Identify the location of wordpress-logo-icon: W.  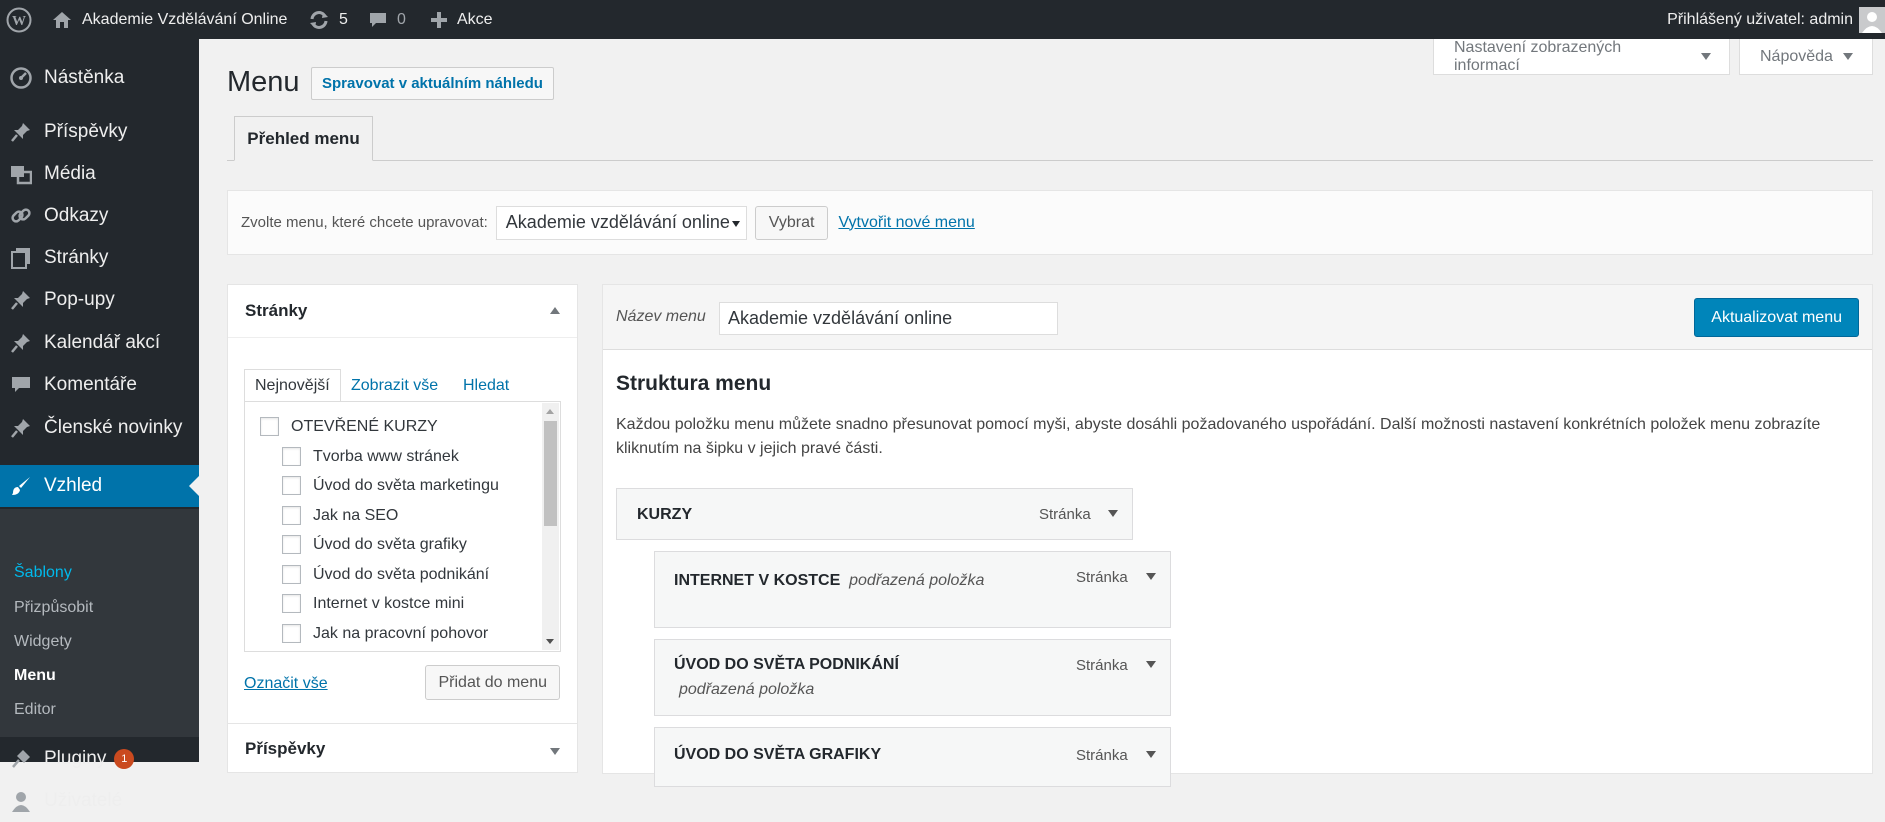
(19, 19).